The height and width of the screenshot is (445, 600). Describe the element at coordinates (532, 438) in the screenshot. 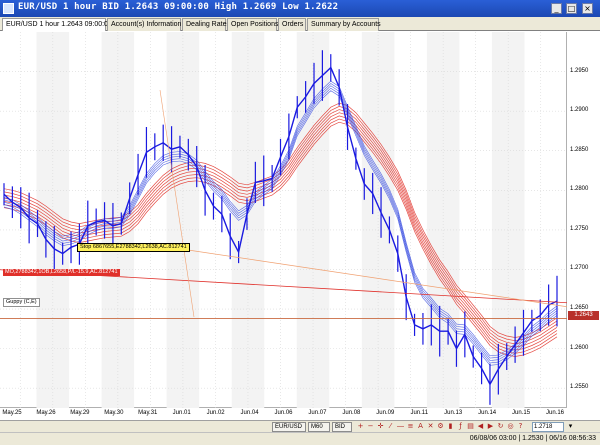

I see `status-text: 06/08/06 03:00 | 1.2530 | 06/16 08:56:33` at that location.